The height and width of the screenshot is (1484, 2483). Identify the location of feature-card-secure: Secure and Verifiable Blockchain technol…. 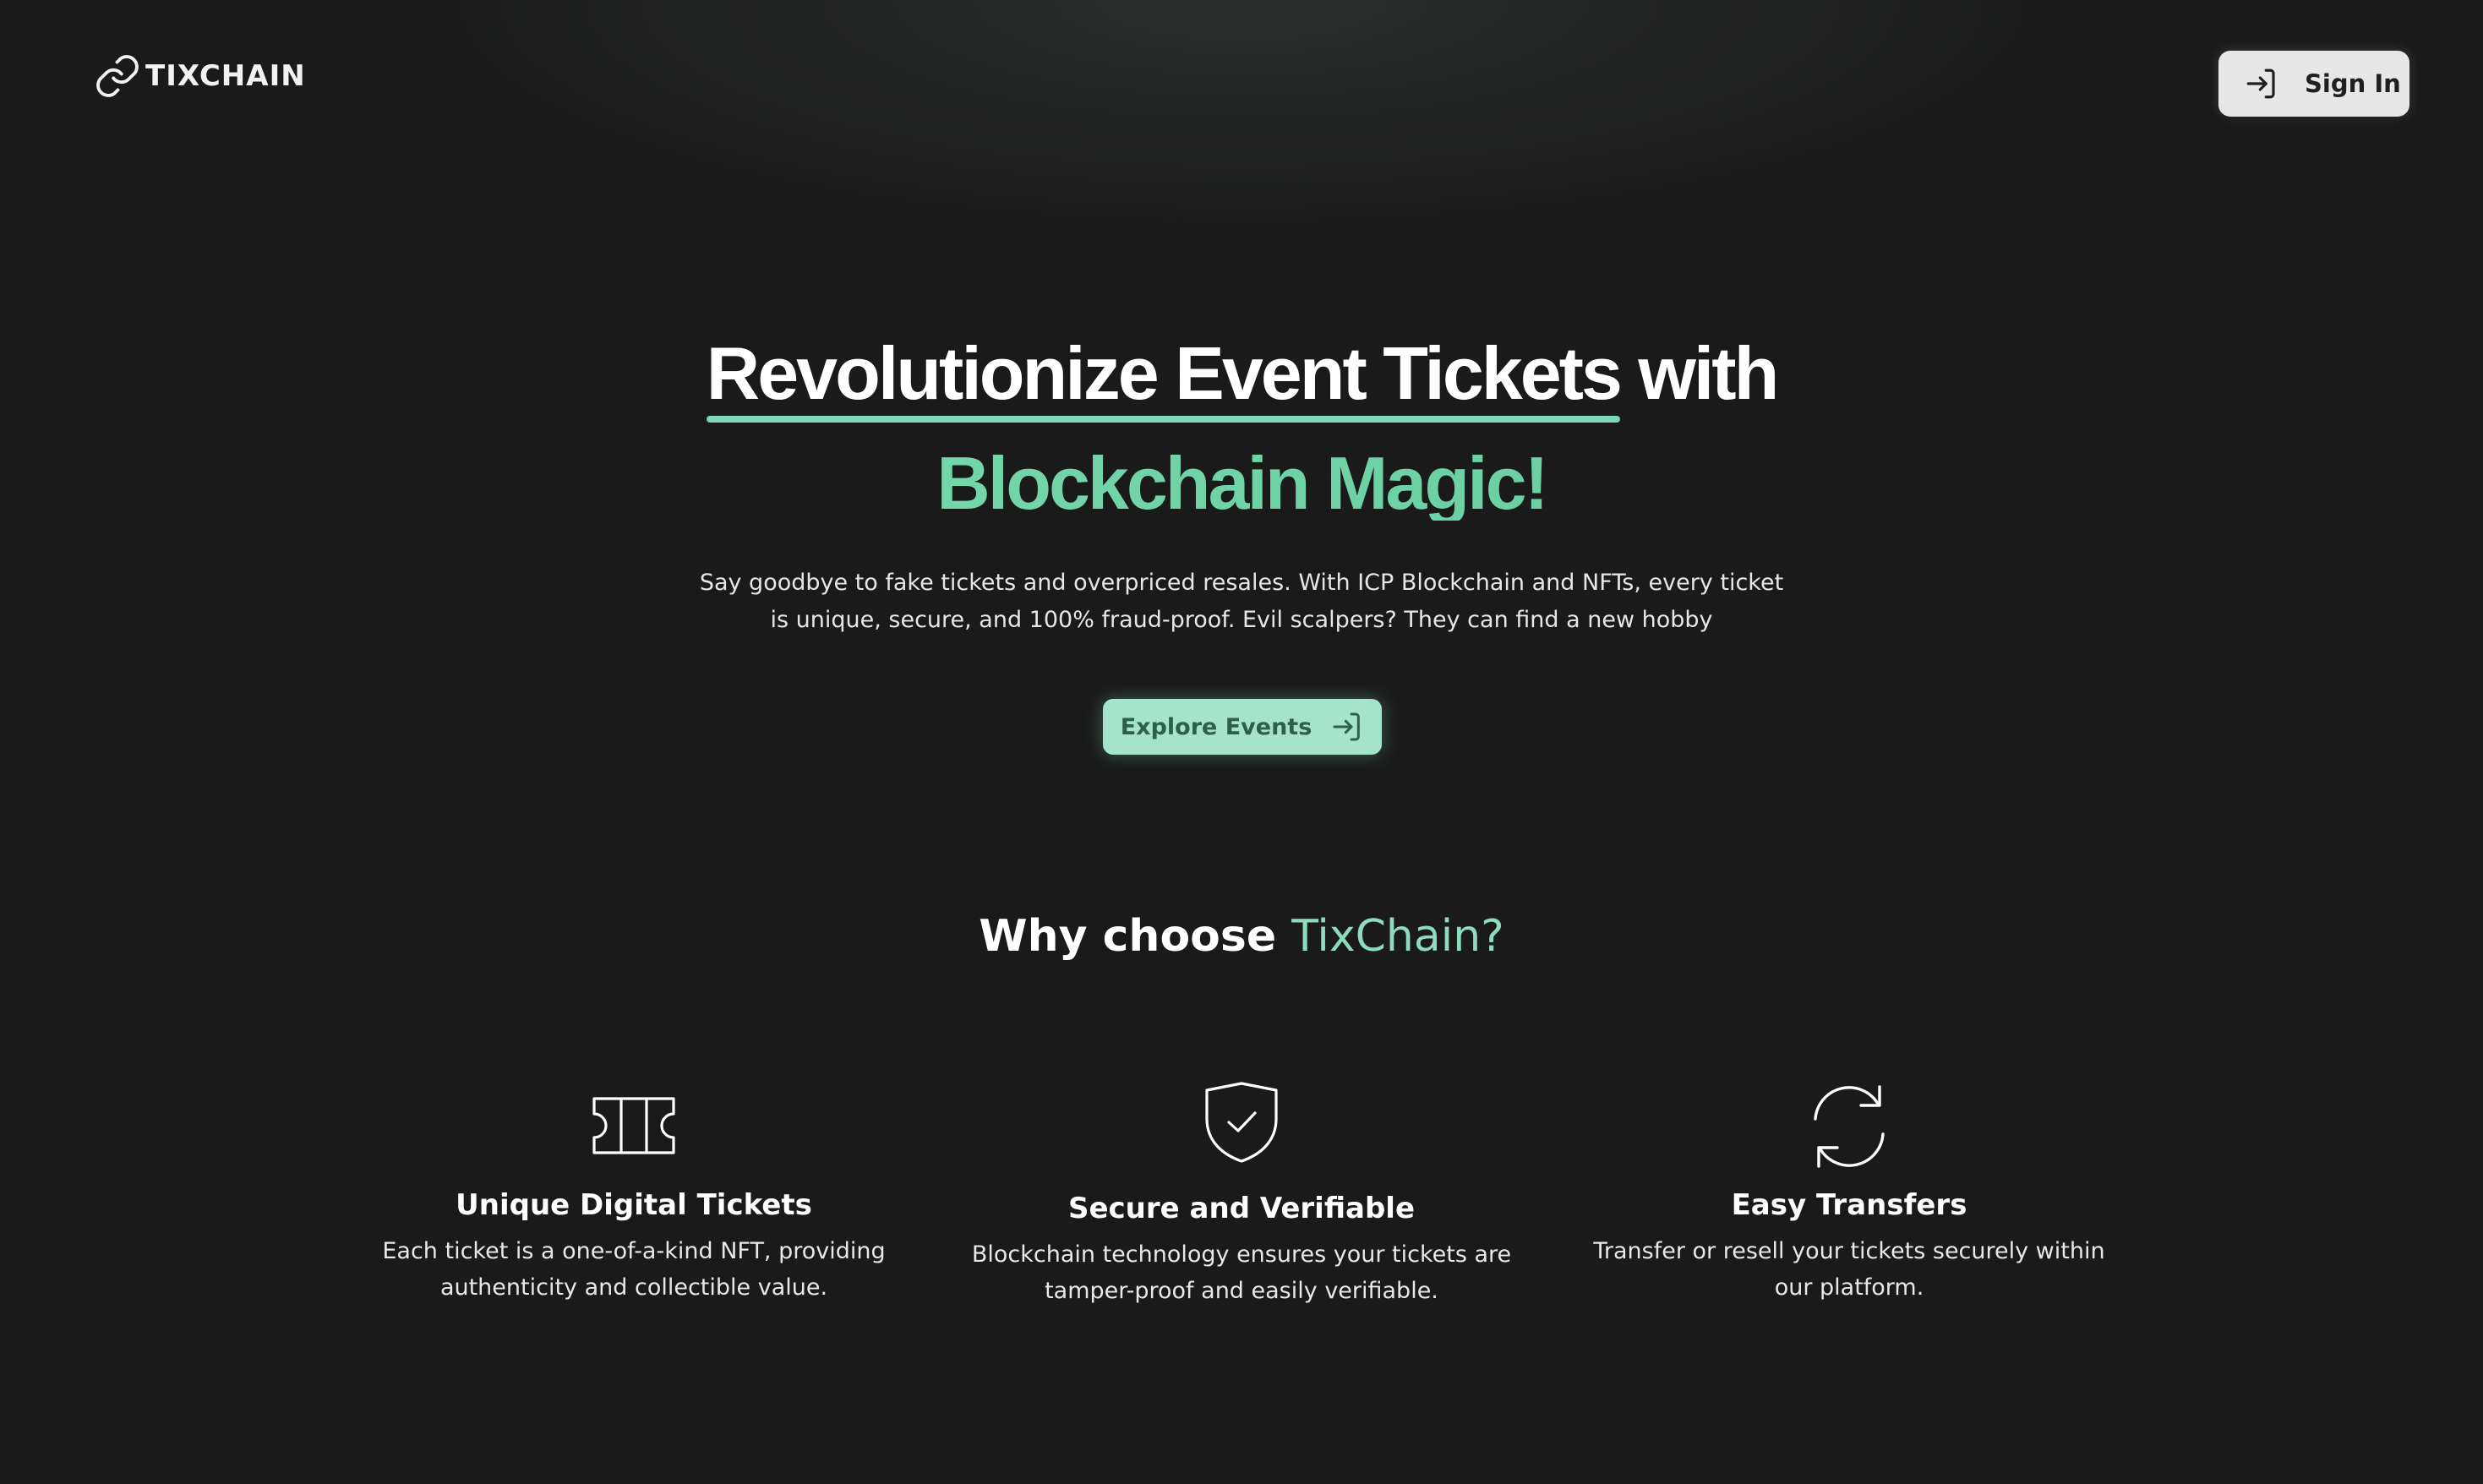
(1241, 1195).